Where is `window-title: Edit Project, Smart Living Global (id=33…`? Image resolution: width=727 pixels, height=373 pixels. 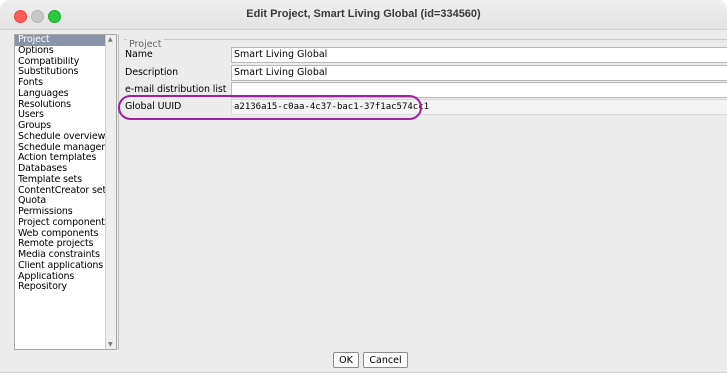
window-title: Edit Project, Smart Living Global (id=33… is located at coordinates (363, 14).